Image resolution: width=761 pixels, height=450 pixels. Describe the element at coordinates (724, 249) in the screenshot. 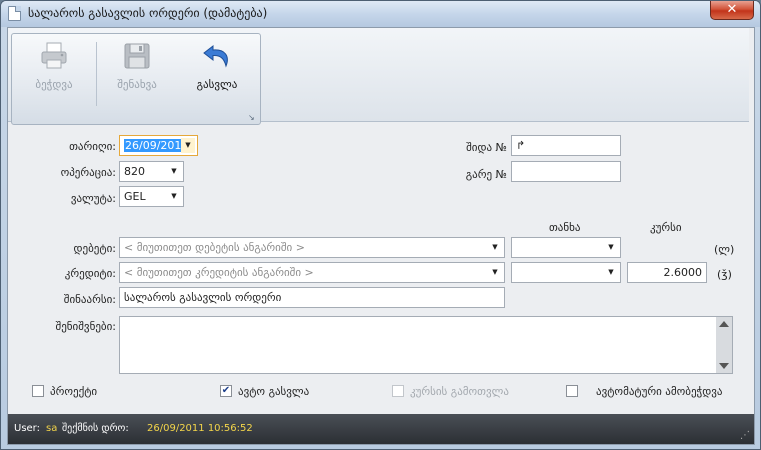

I see `debit-currency-suffix: (ლ)` at that location.